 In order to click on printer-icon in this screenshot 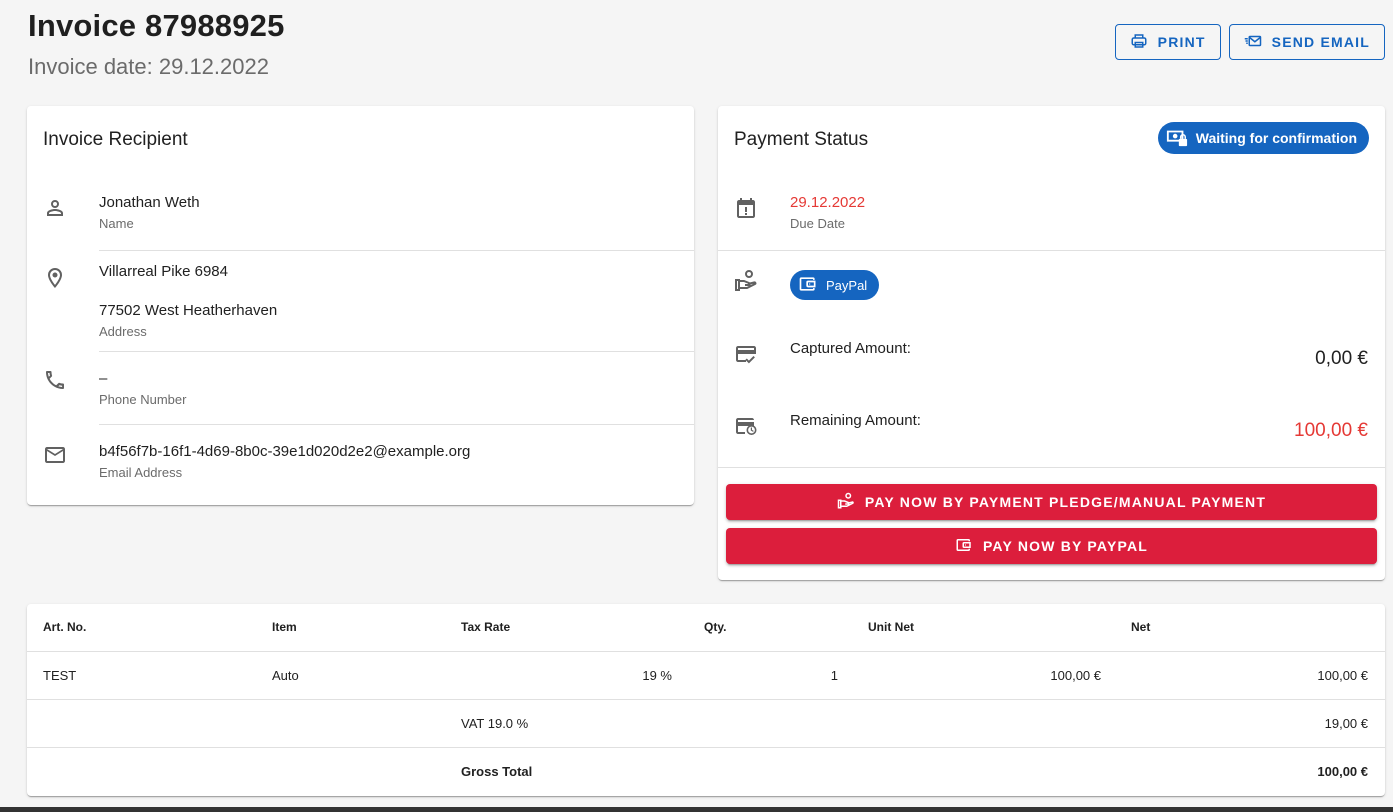, I will do `click(1139, 42)`.